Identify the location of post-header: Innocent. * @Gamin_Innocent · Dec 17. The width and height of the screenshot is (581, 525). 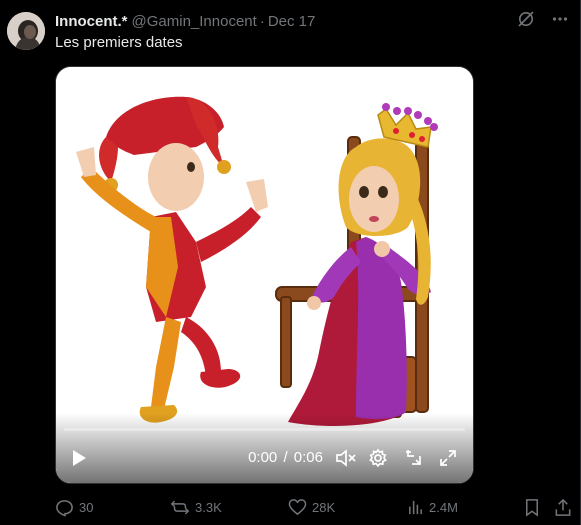
(185, 21).